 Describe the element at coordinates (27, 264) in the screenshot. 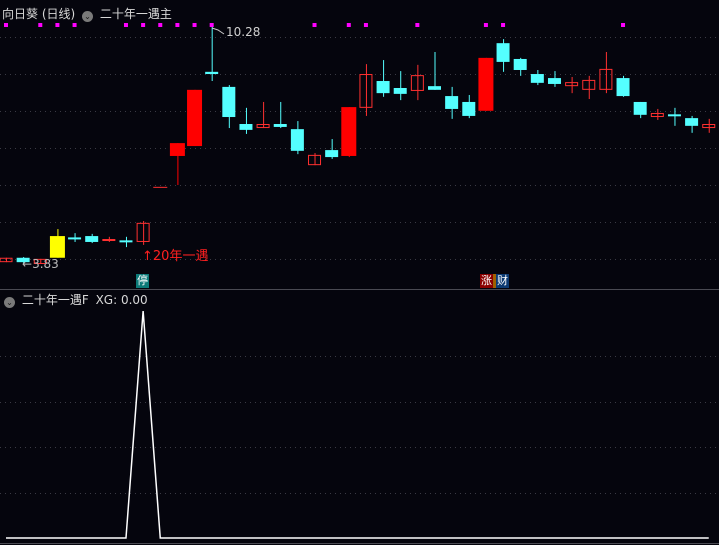

I see `left-arrow-icon: ←` at that location.